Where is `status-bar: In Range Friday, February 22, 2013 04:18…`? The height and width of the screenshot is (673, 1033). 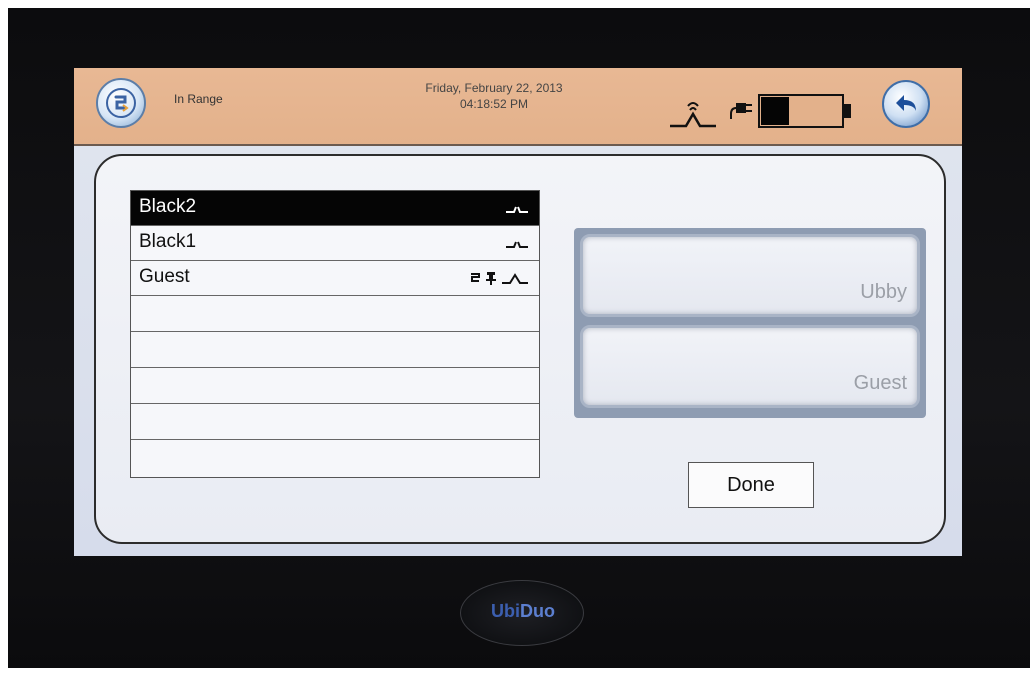 status-bar: In Range Friday, February 22, 2013 04:18… is located at coordinates (518, 107).